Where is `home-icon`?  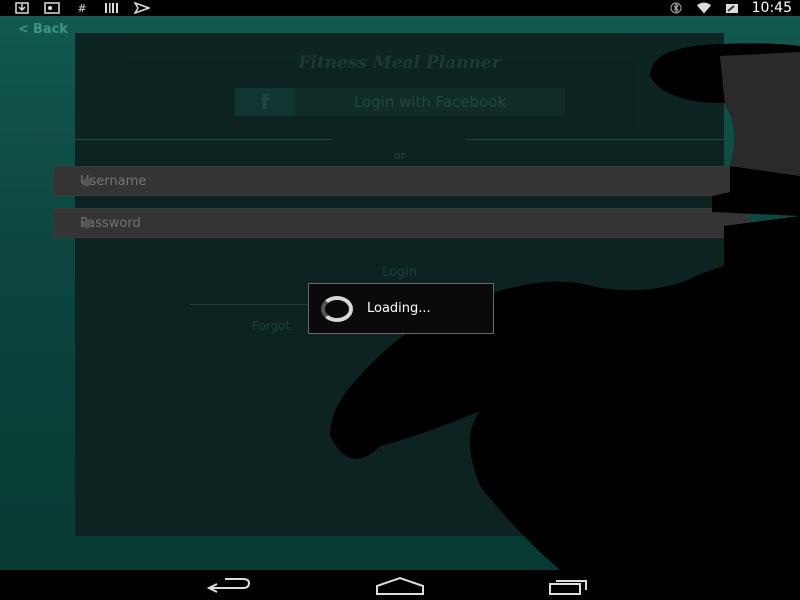 home-icon is located at coordinates (400, 585).